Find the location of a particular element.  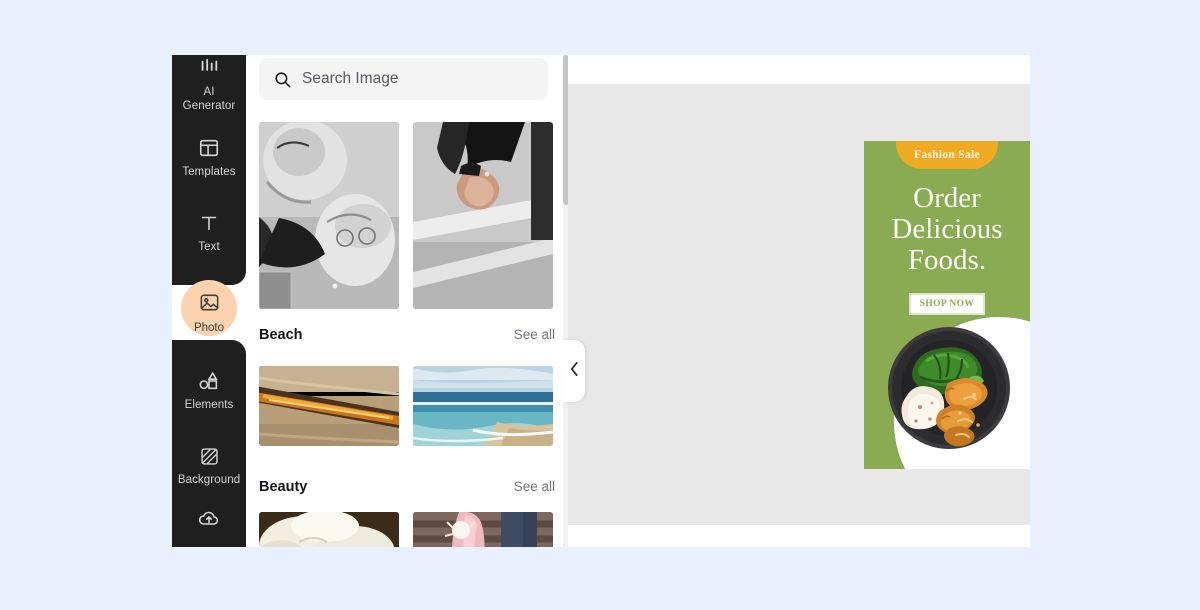

text-icon is located at coordinates (209, 223).